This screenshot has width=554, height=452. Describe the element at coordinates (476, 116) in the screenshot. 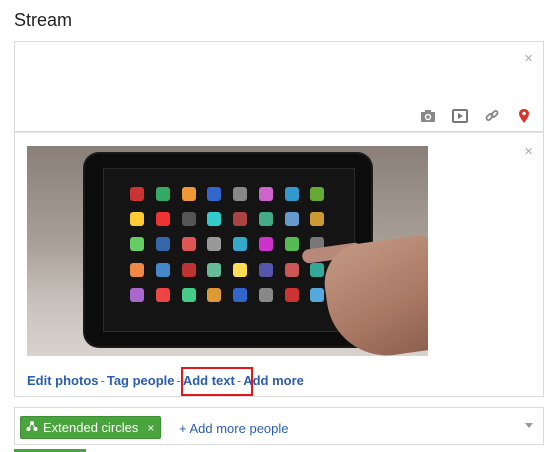

I see `compose-toolbar` at that location.